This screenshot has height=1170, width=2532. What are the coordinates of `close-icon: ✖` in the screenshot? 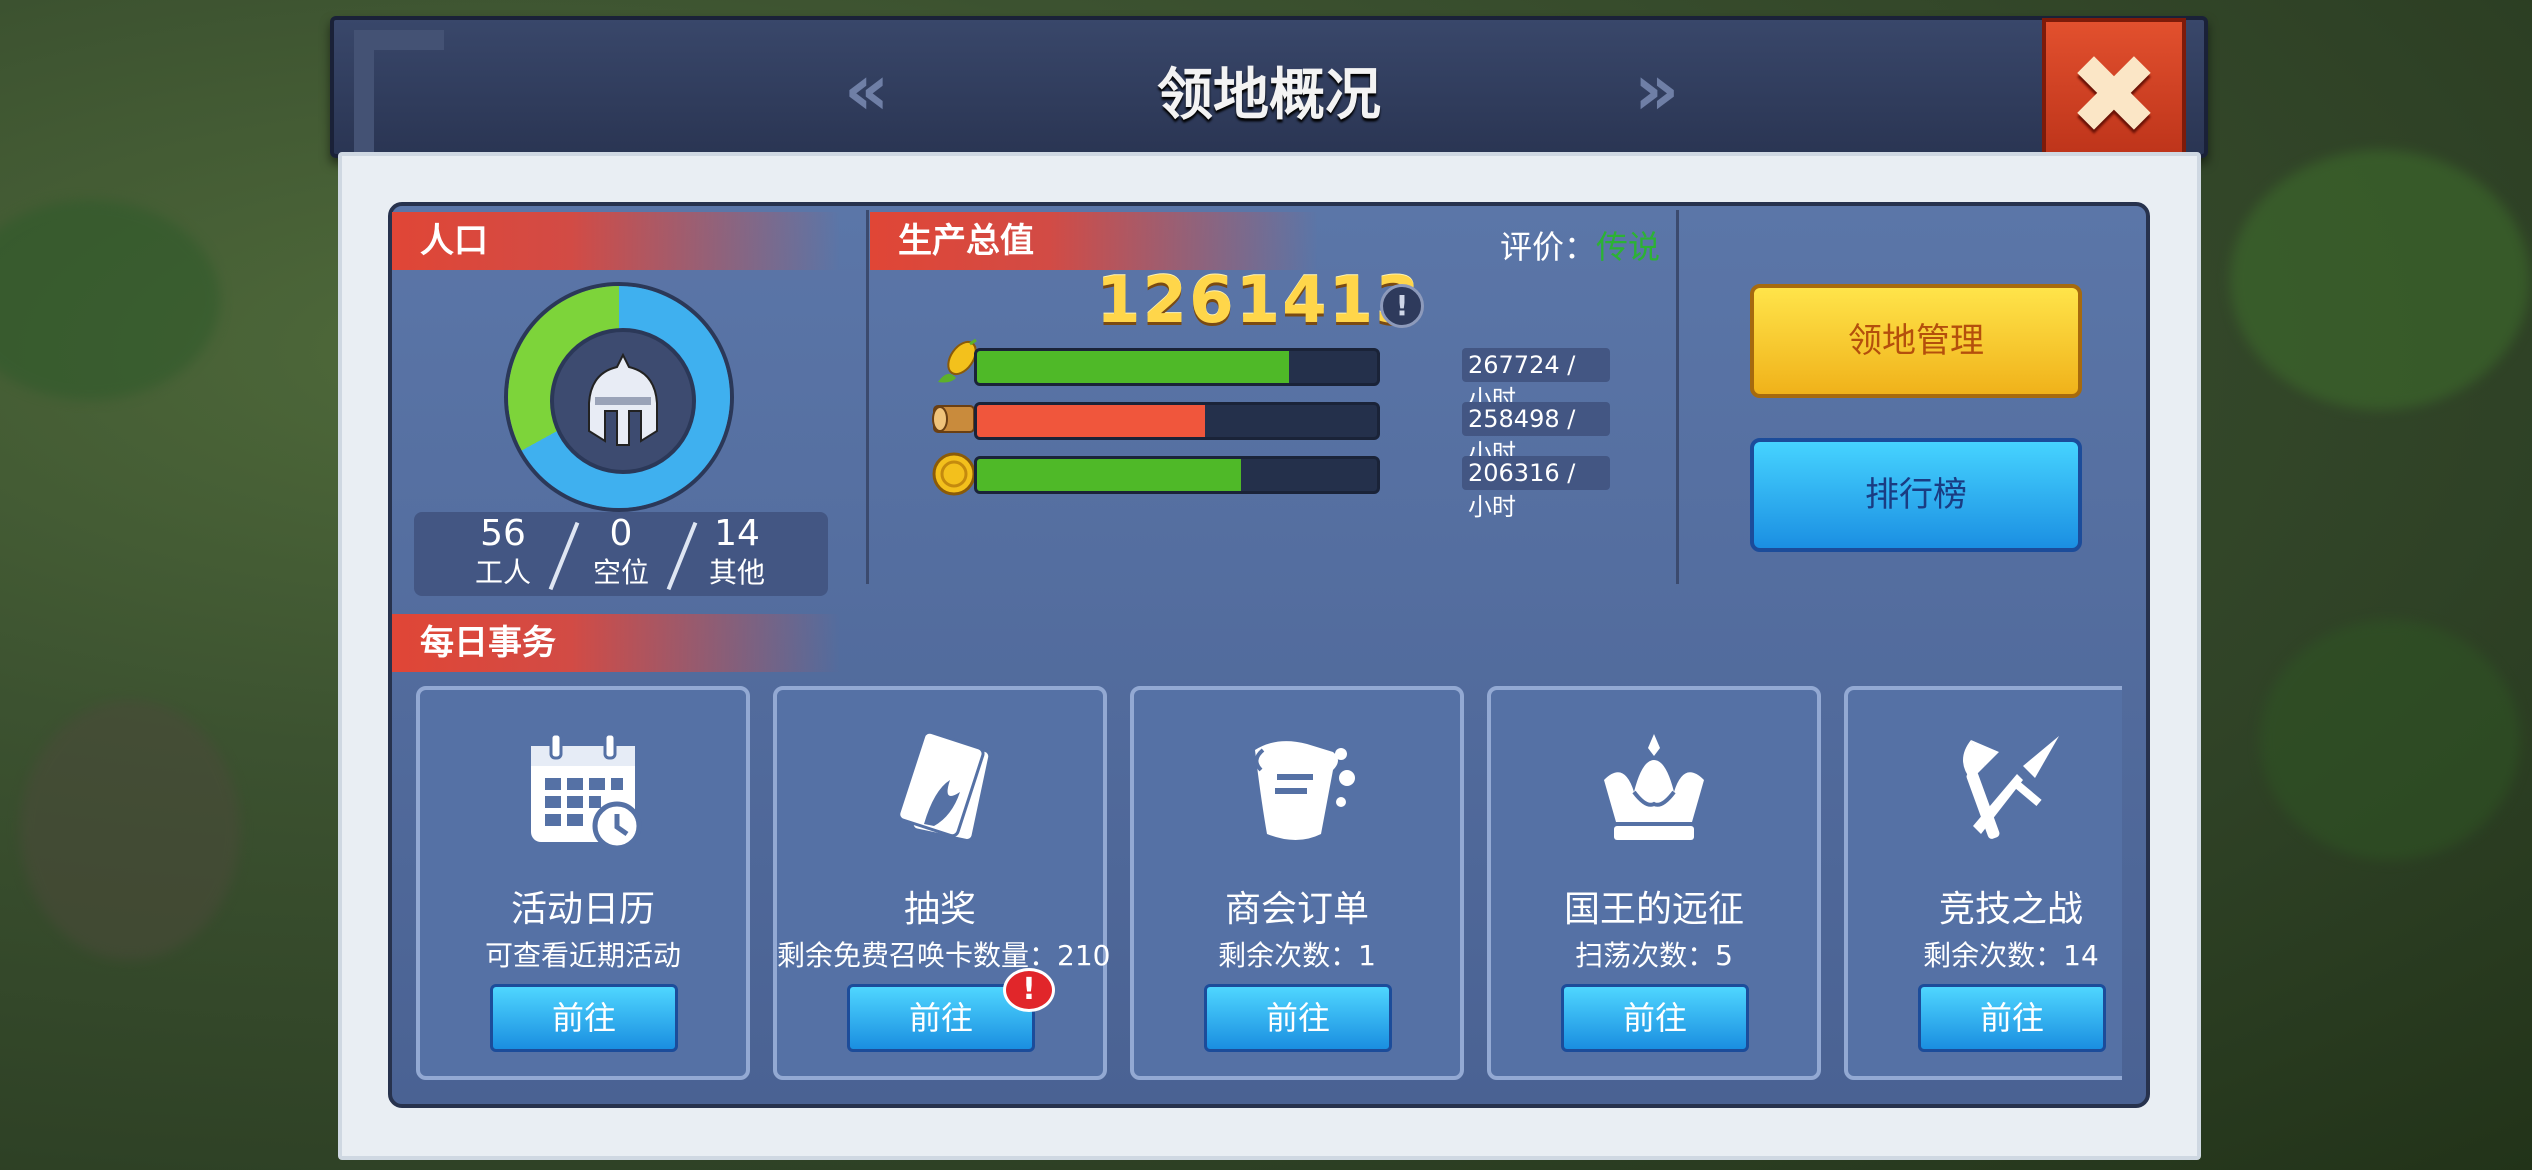 It's located at (2114, 95).